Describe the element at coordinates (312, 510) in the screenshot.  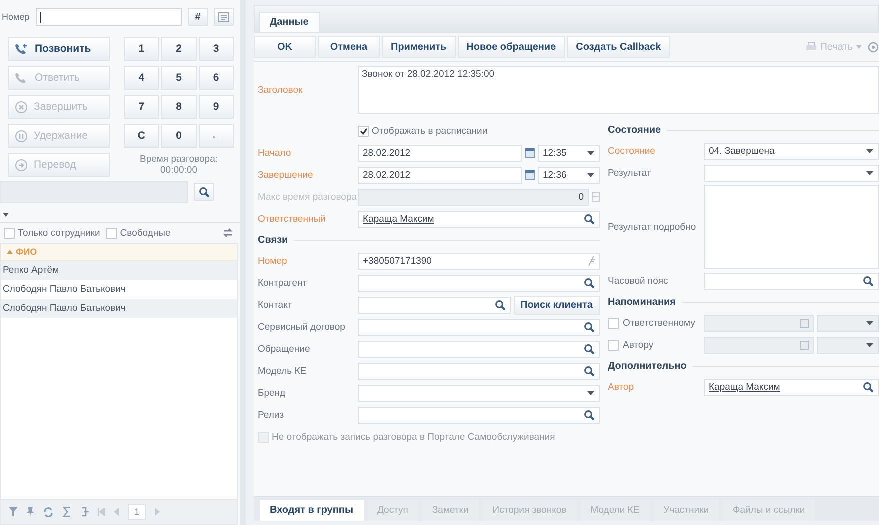
I see `tab: Входят в группы` at that location.